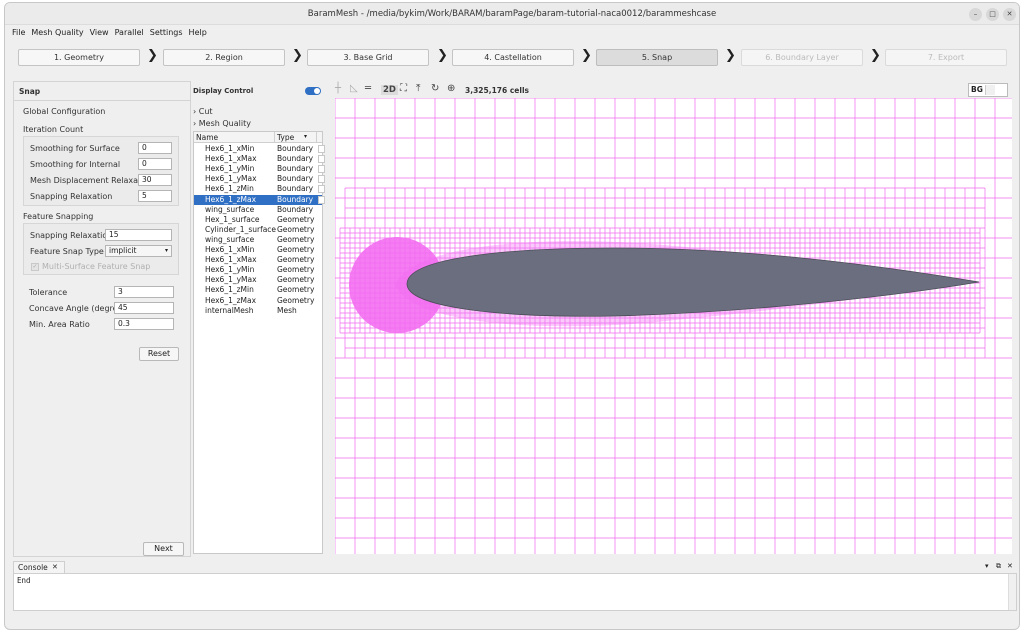 This screenshot has width=1024, height=634. Describe the element at coordinates (258, 250) in the screenshot. I see `table-row: Hex6_1_xMin Geometry` at that location.